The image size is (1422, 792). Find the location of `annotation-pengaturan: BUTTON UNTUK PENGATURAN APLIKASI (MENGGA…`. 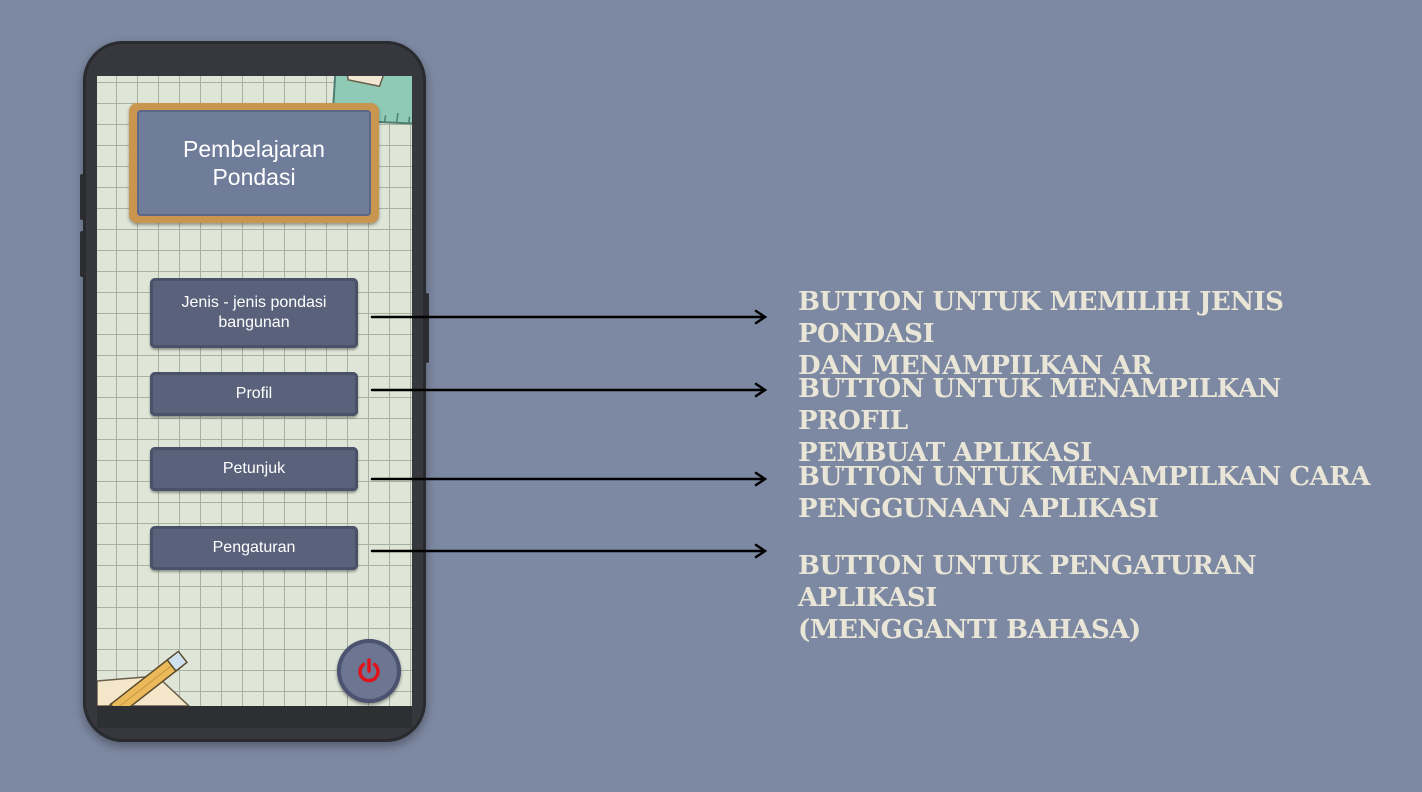

annotation-pengaturan: BUTTON UNTUK PENGATURAN APLIKASI (MENGGA… is located at coordinates (1098, 598).